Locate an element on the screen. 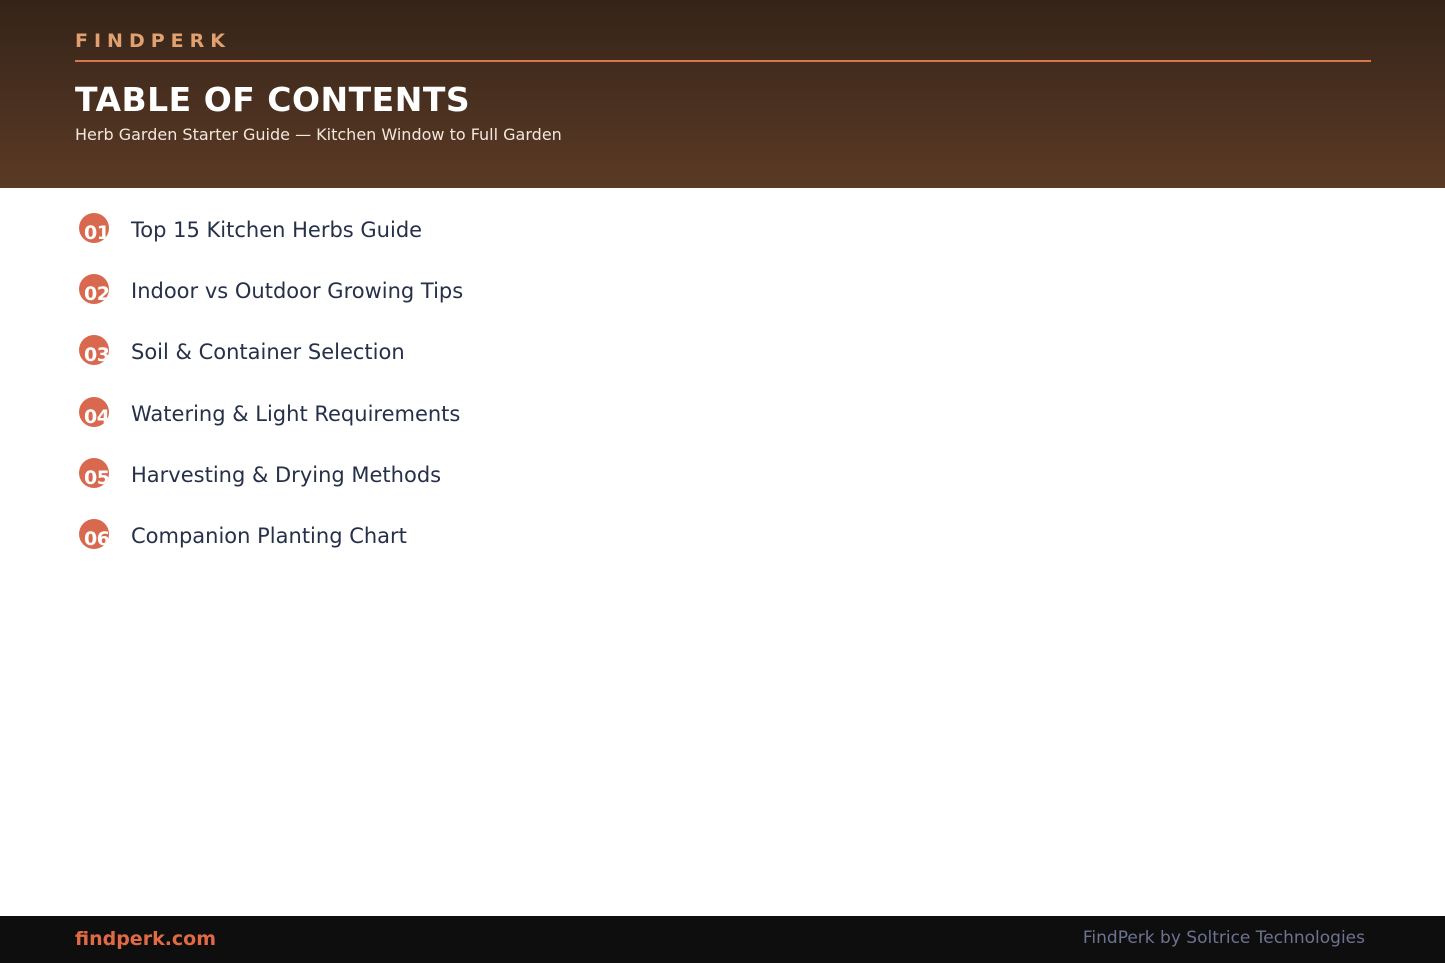 The image size is (1445, 963). toc-number-badge: 05 is located at coordinates (94, 472).